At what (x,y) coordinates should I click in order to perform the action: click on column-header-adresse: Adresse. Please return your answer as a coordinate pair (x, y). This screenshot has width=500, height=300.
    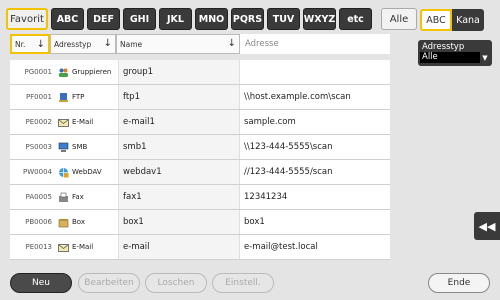
    Looking at the image, I should click on (315, 44).